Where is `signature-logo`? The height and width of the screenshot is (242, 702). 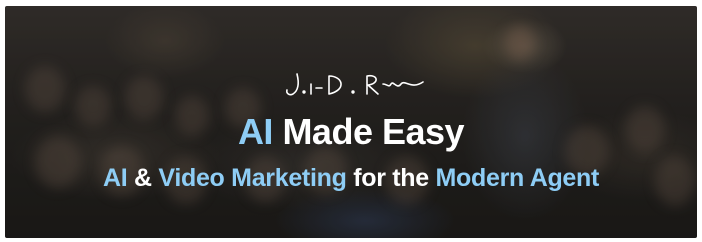
signature-logo is located at coordinates (355, 84).